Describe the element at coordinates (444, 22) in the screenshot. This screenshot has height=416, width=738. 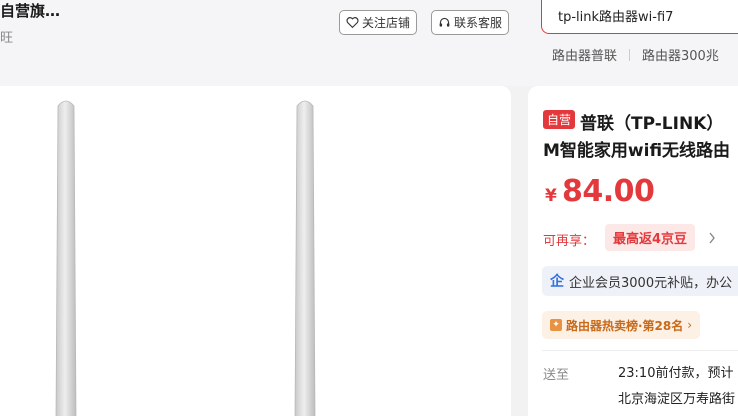
I see `headset-icon` at that location.